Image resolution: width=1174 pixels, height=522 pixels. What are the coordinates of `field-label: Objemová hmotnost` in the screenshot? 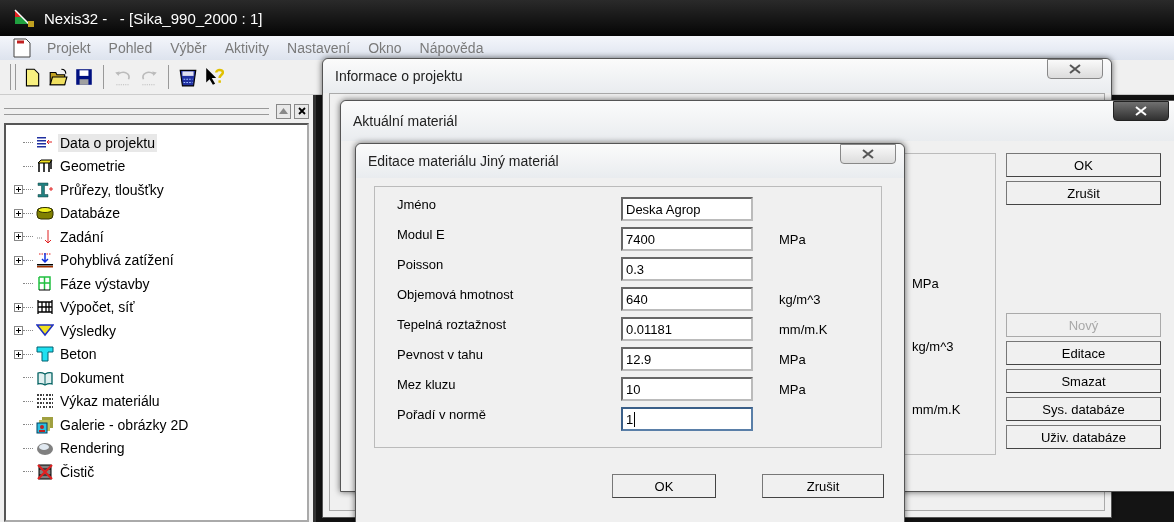 It's located at (456, 294).